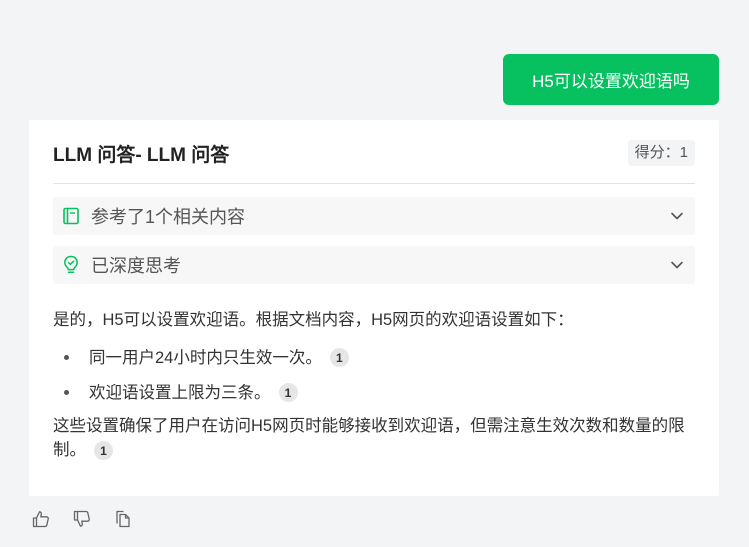  Describe the element at coordinates (180, 392) in the screenshot. I see `point-text: 欢迎语设置上限为三条。` at that location.